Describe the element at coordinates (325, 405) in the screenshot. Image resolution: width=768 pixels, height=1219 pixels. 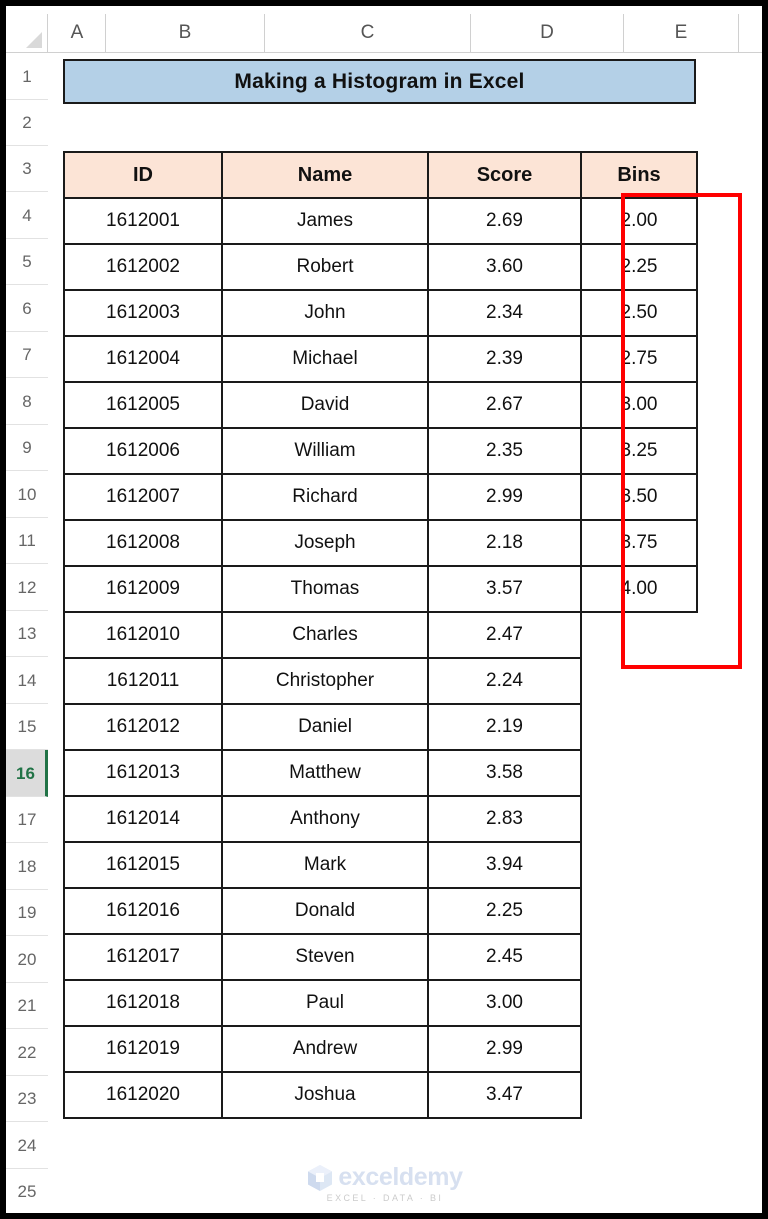
I see `cell-name: David` at that location.